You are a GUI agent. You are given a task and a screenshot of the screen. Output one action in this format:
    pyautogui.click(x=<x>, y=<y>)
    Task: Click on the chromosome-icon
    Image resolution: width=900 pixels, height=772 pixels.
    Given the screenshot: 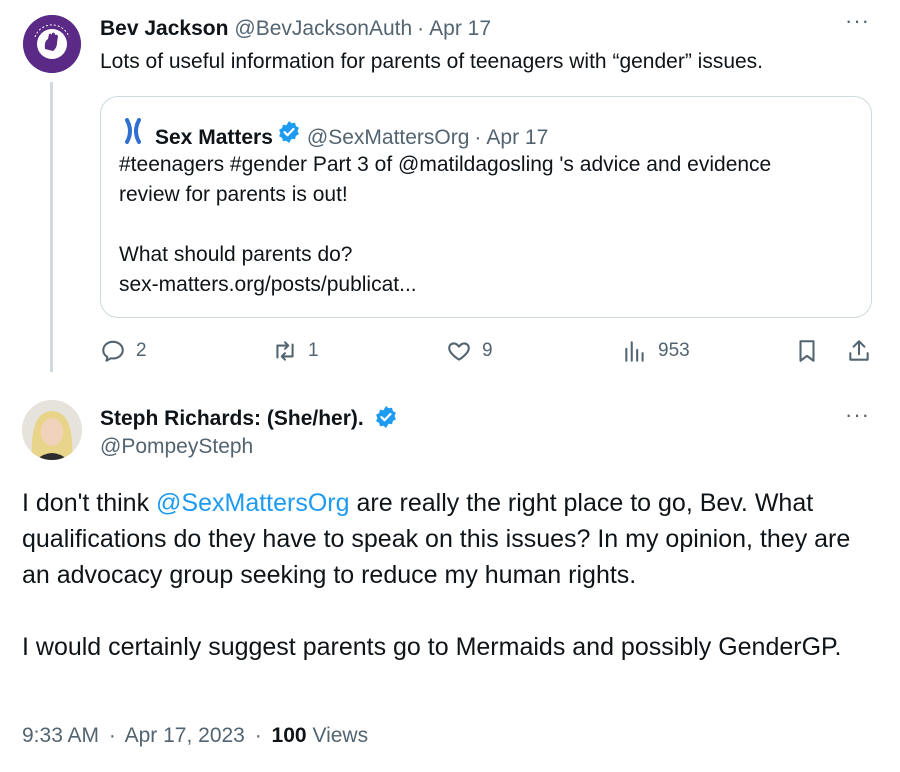 What is the action you would take?
    pyautogui.click(x=133, y=131)
    